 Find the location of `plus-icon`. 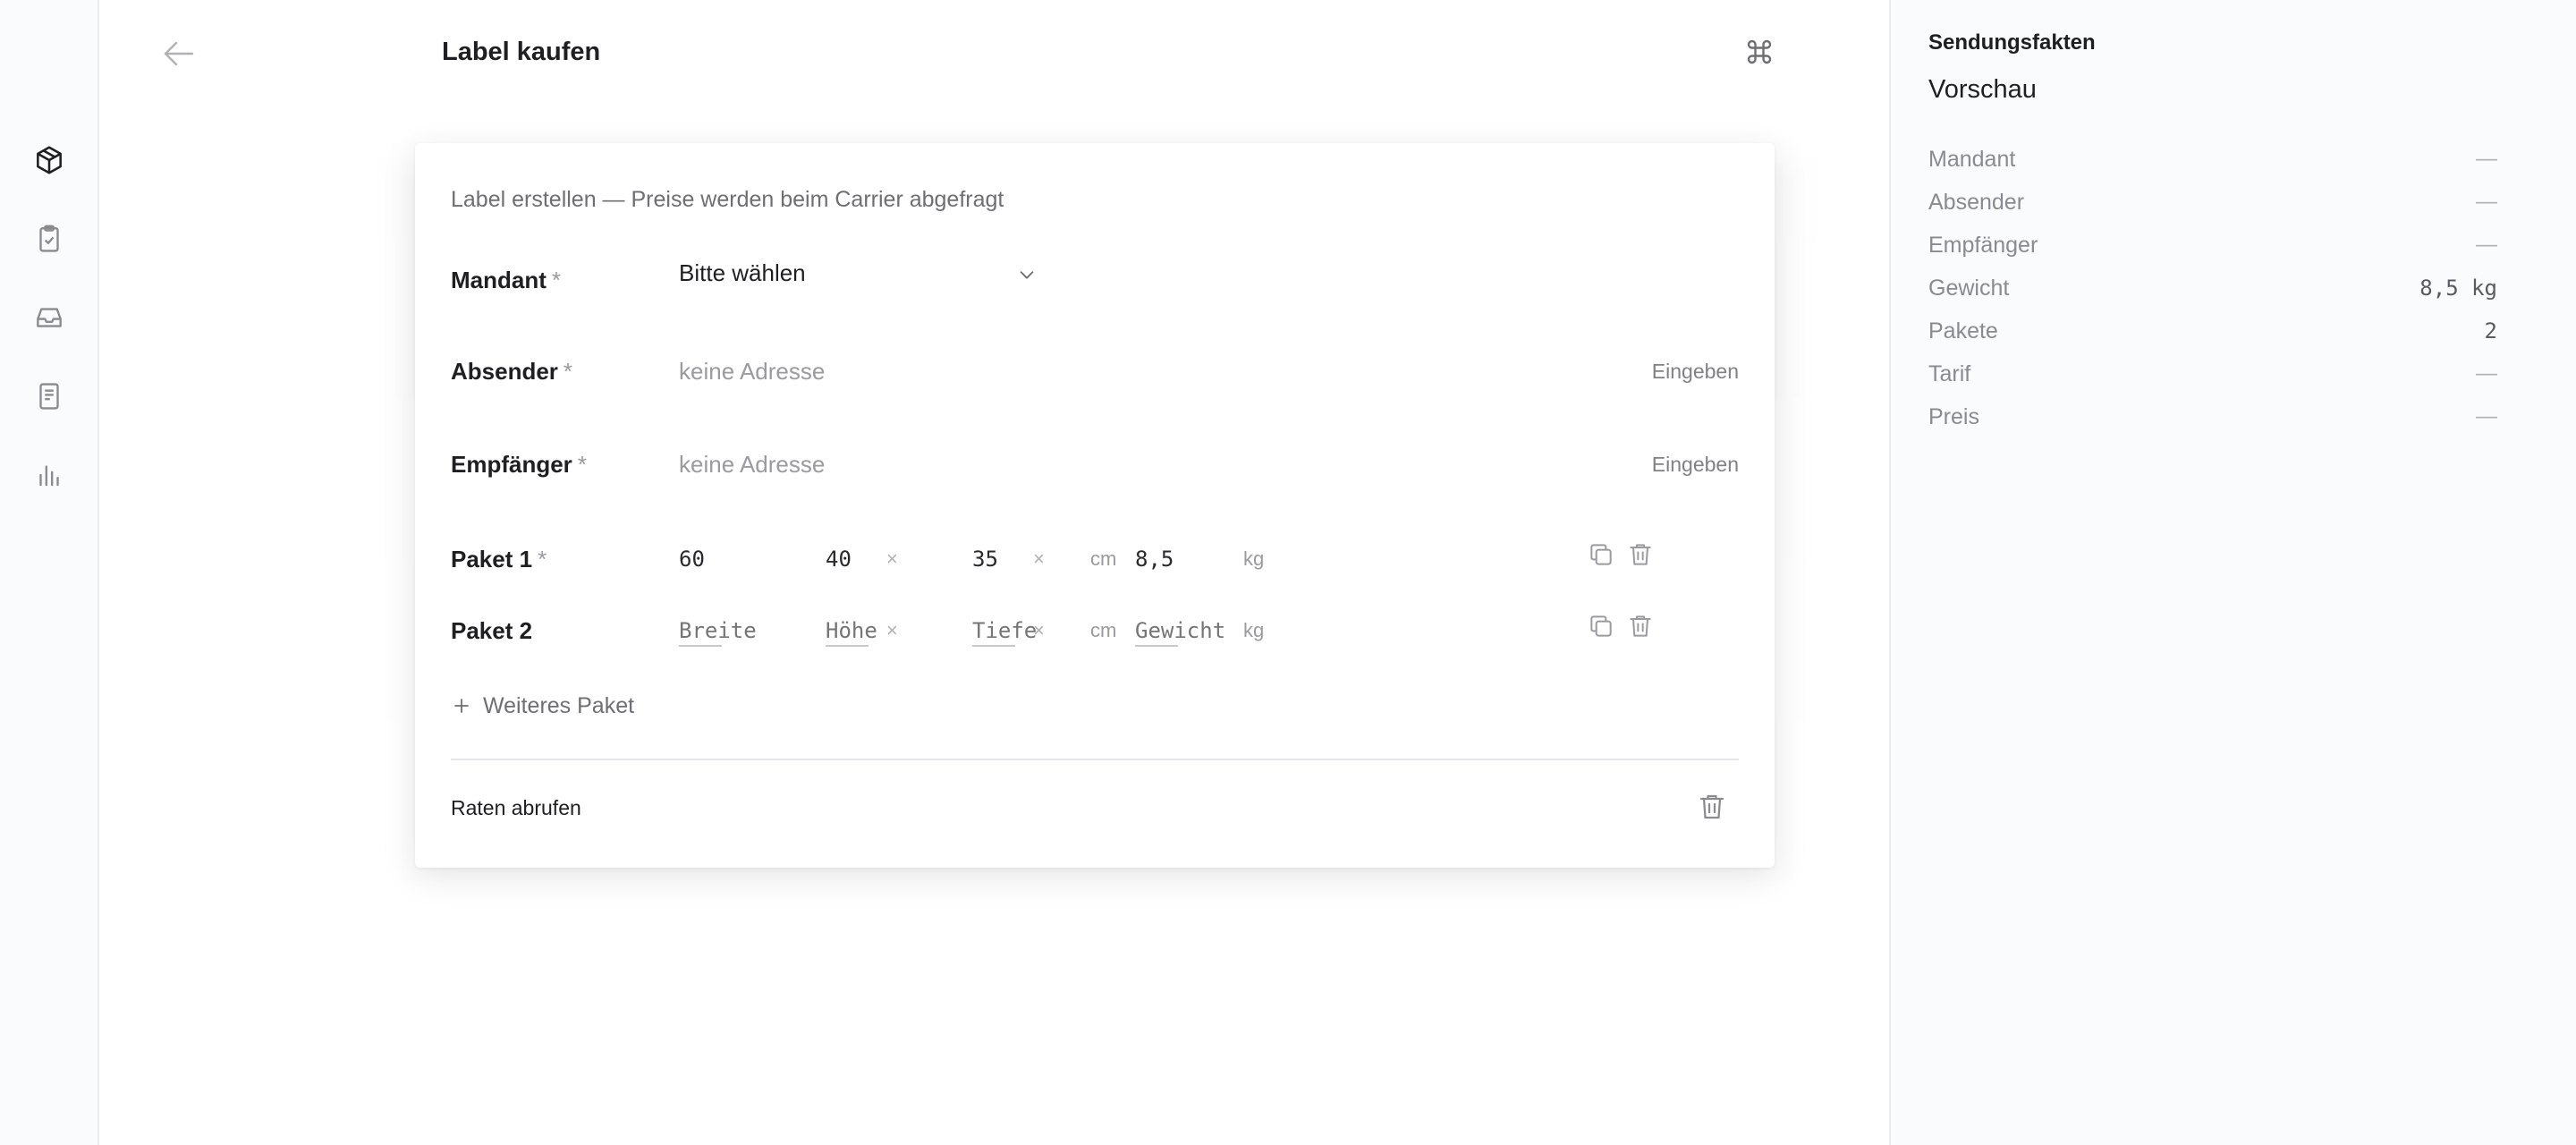

plus-icon is located at coordinates (461, 706).